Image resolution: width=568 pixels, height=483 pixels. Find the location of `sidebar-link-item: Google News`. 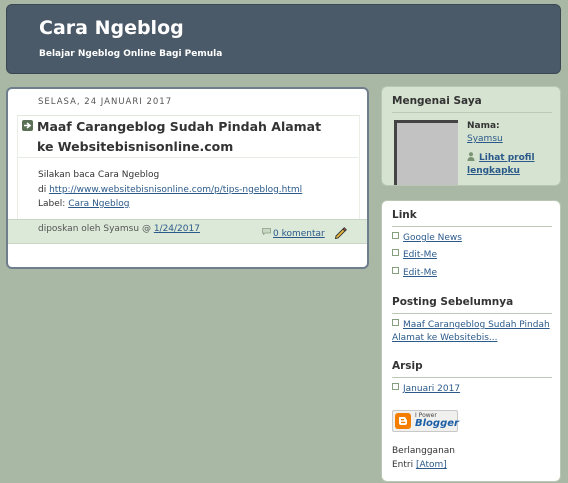

sidebar-link-item: Google News is located at coordinates (427, 237).